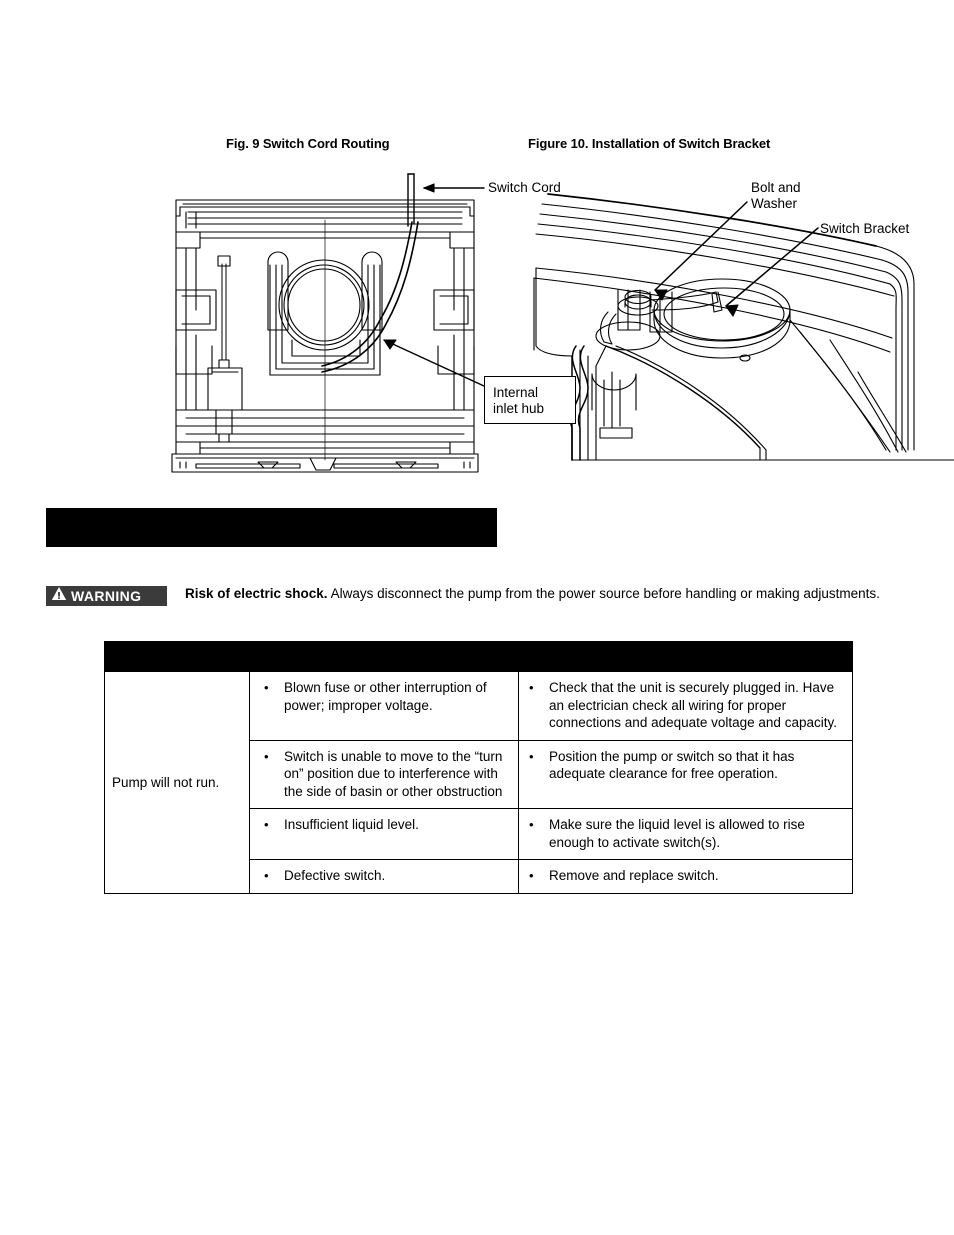  I want to click on cause-text: Defective switch., so click(335, 875).